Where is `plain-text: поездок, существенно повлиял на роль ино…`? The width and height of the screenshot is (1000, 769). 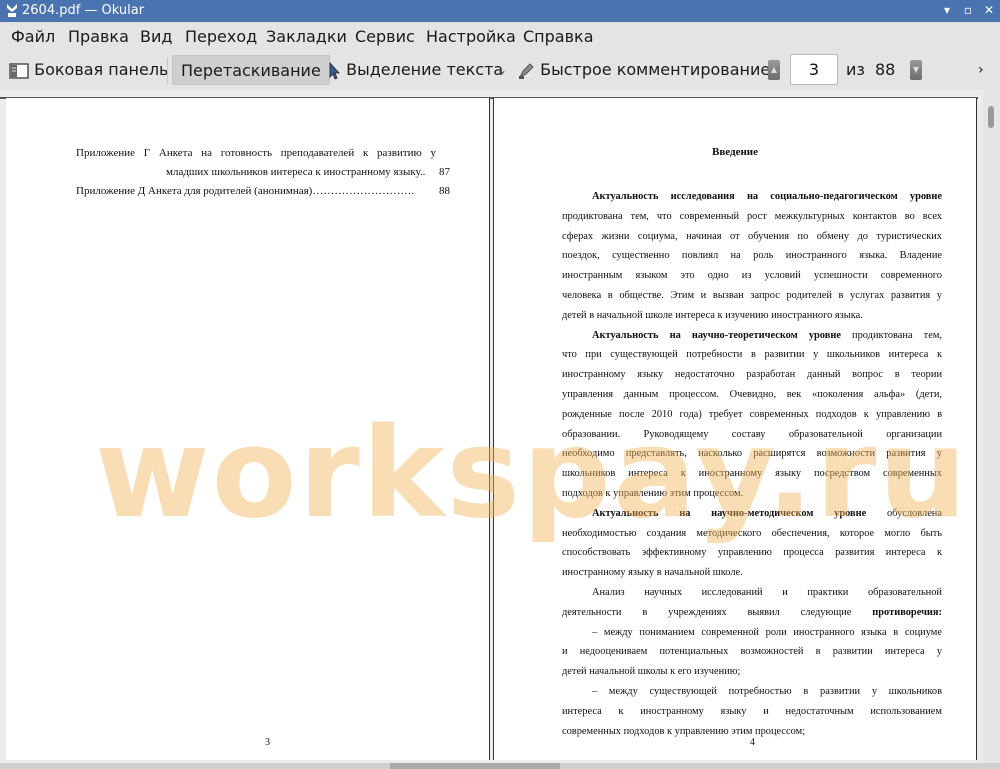 plain-text: поездок, существенно повлиял на роль ино… is located at coordinates (752, 256).